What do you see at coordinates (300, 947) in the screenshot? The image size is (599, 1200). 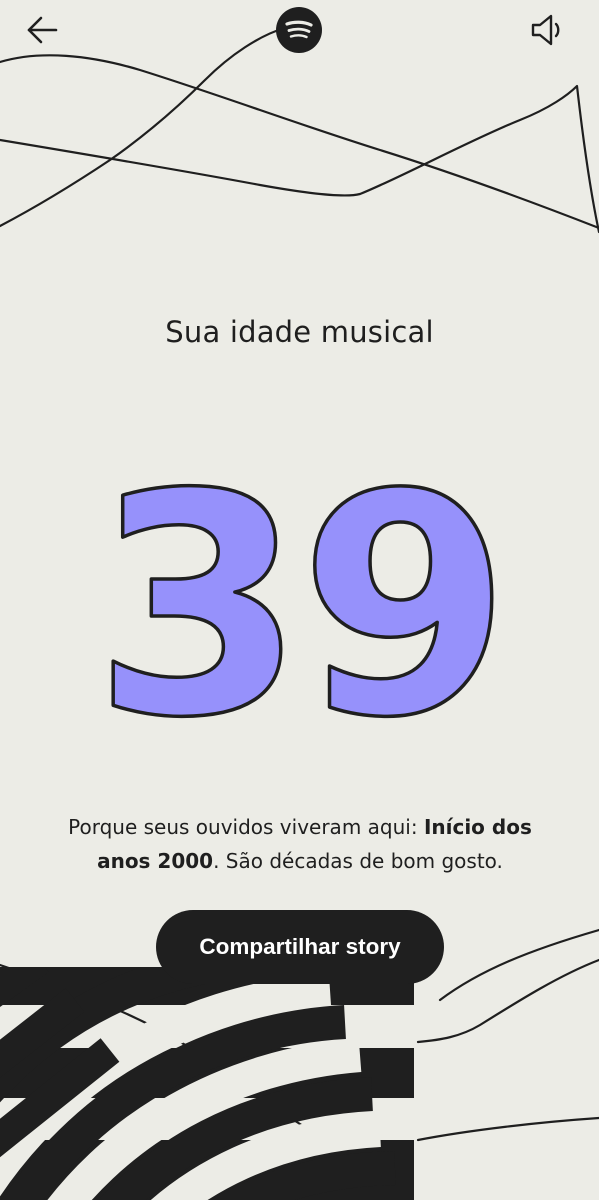 I see `share-story-button: Compartilhar story` at bounding box center [300, 947].